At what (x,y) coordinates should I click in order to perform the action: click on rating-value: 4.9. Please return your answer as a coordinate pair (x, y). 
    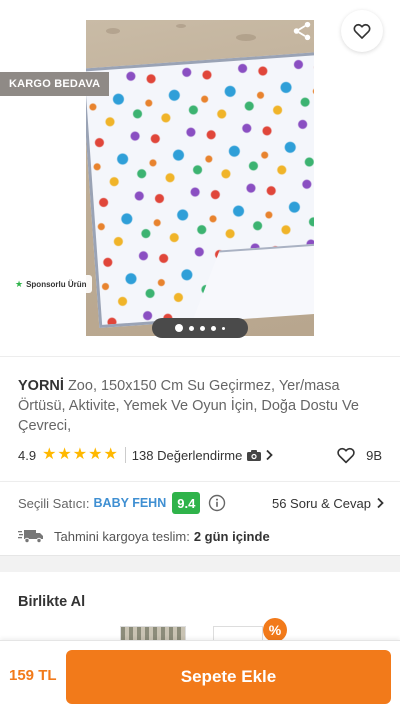
    Looking at the image, I should click on (27, 455).